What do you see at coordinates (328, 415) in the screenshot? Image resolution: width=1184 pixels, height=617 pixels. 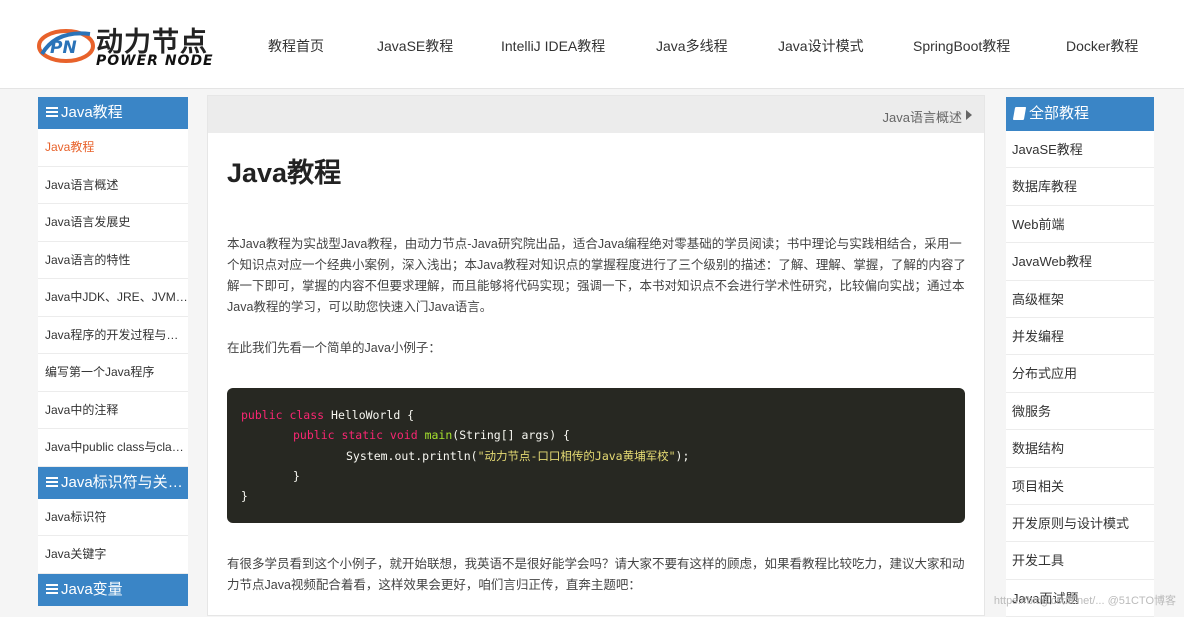 I see `code-line-1: public class HelloWorld {` at bounding box center [328, 415].